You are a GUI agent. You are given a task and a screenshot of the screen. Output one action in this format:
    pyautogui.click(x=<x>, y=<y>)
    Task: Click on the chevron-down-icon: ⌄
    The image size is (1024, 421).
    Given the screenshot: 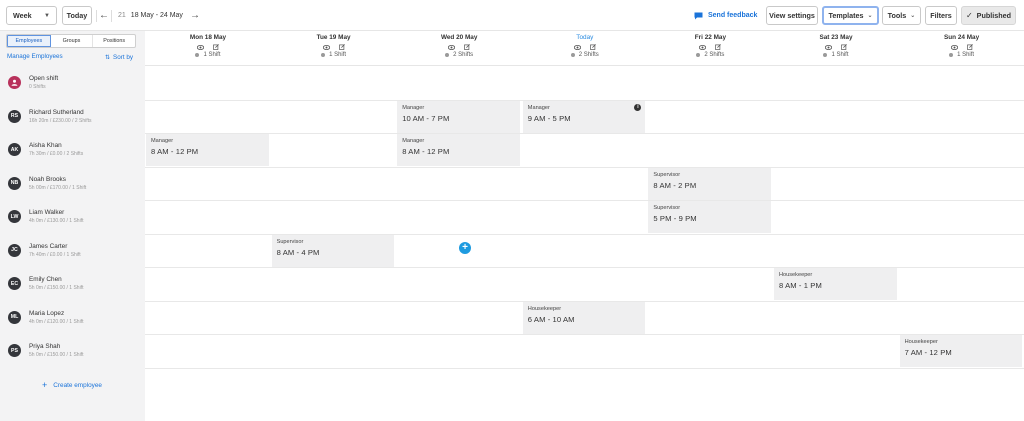 What is the action you would take?
    pyautogui.click(x=870, y=16)
    